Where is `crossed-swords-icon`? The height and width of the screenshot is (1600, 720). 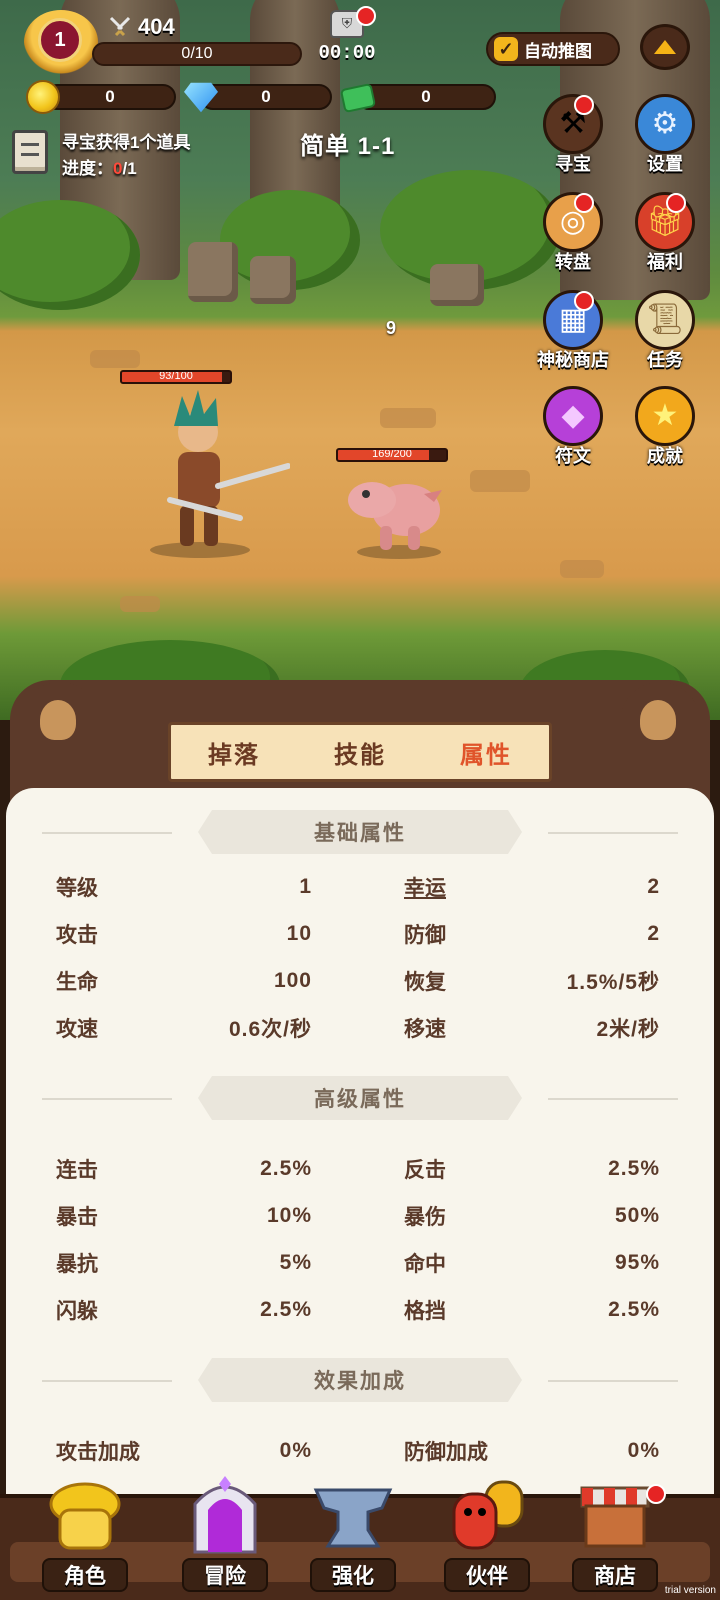 crossed-swords-icon is located at coordinates (120, 26).